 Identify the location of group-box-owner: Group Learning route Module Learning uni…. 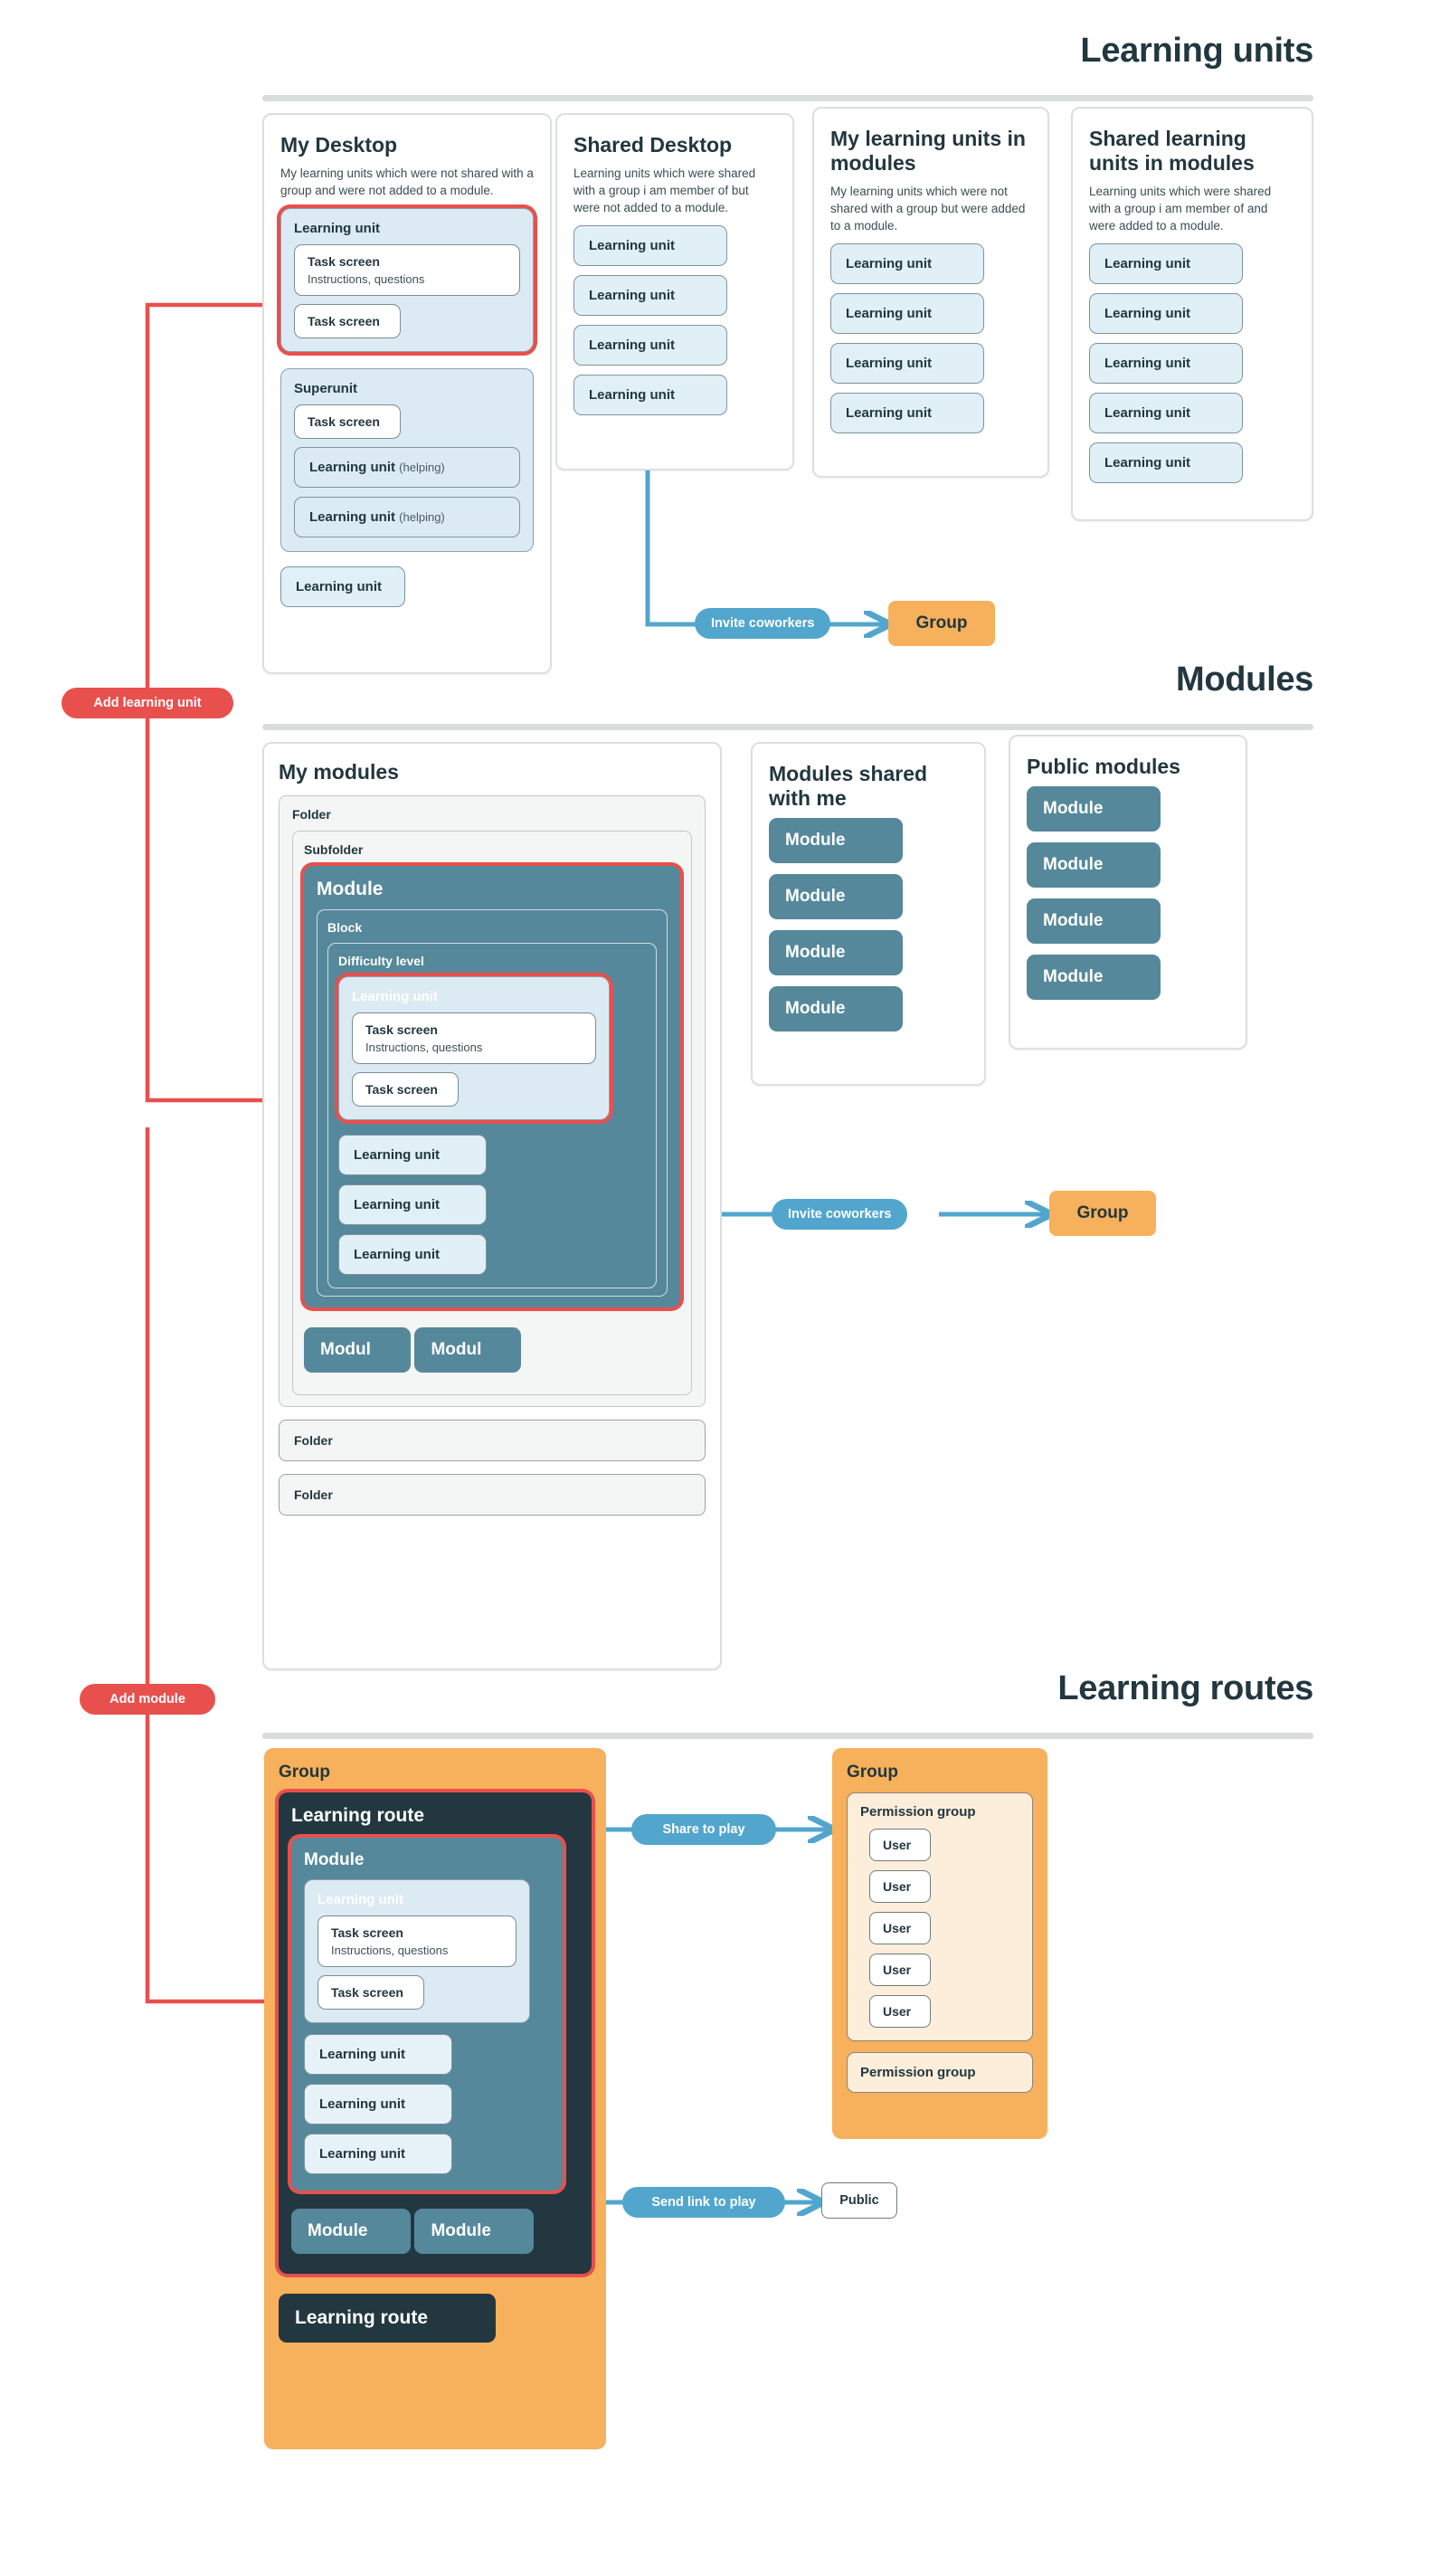
(435, 2098).